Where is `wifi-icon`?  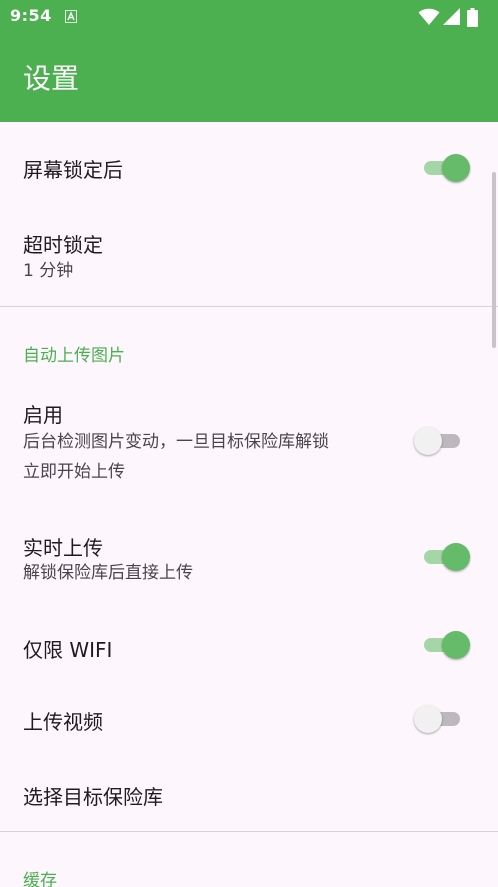 wifi-icon is located at coordinates (429, 16).